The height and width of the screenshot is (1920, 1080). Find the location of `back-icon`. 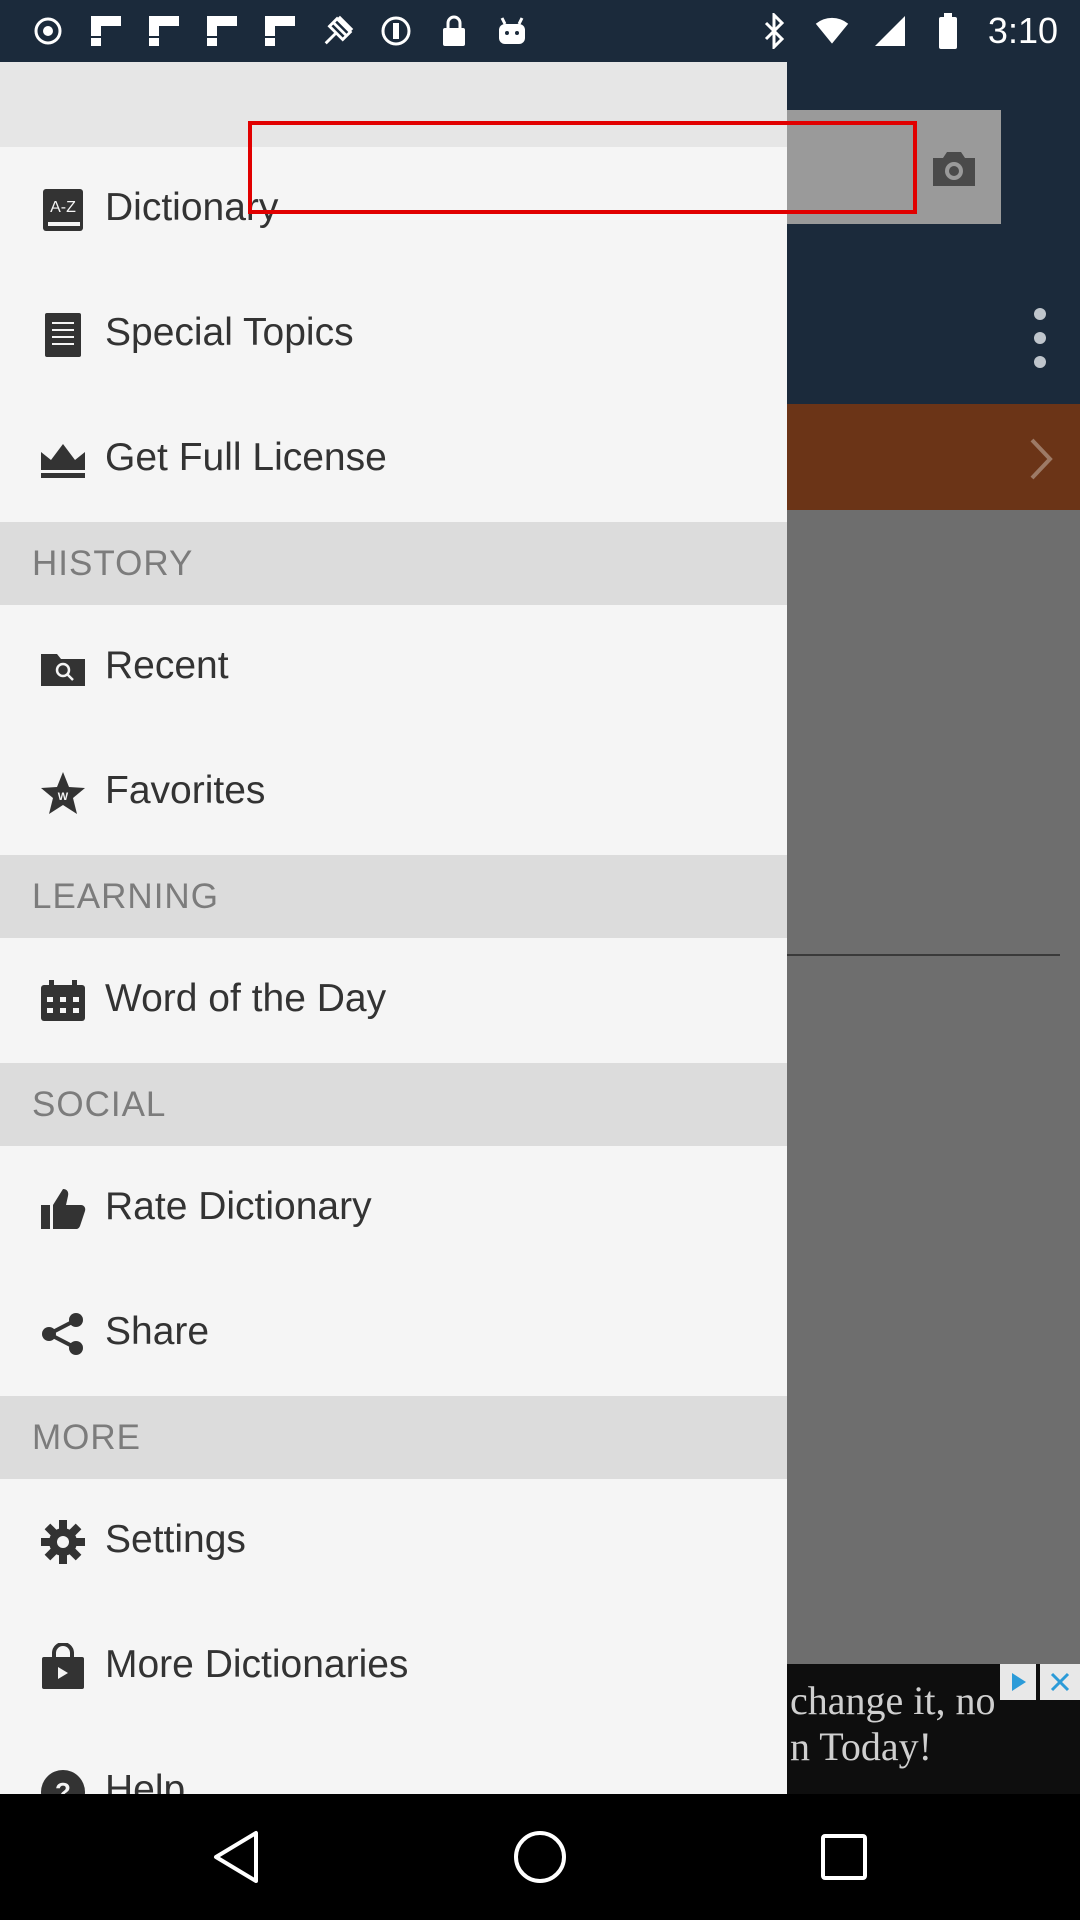

back-icon is located at coordinates (236, 1857).